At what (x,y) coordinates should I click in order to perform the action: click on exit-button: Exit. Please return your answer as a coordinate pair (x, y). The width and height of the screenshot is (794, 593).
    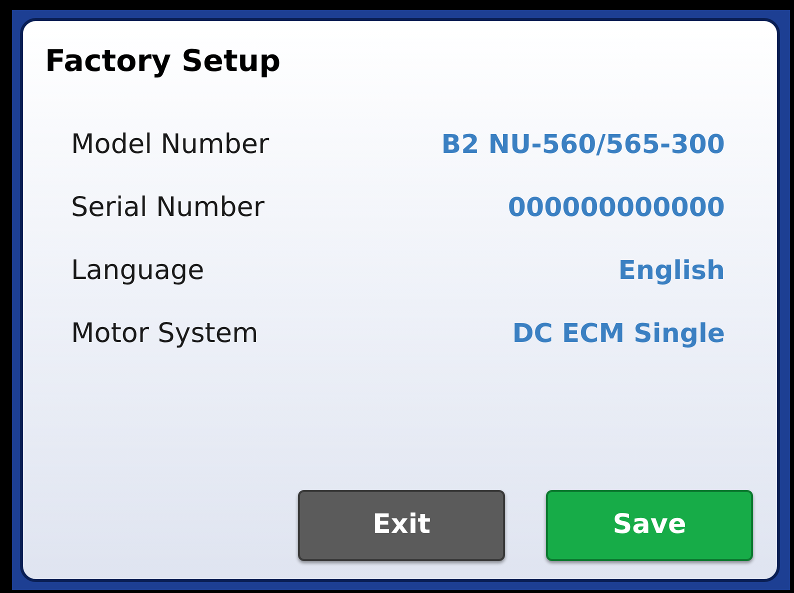
    Looking at the image, I should click on (401, 525).